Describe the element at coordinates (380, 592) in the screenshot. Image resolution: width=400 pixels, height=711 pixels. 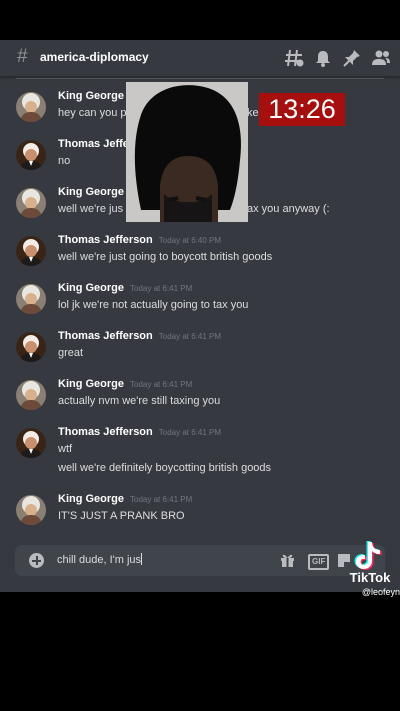
I see `tiktok-handle: @leofeyn` at that location.